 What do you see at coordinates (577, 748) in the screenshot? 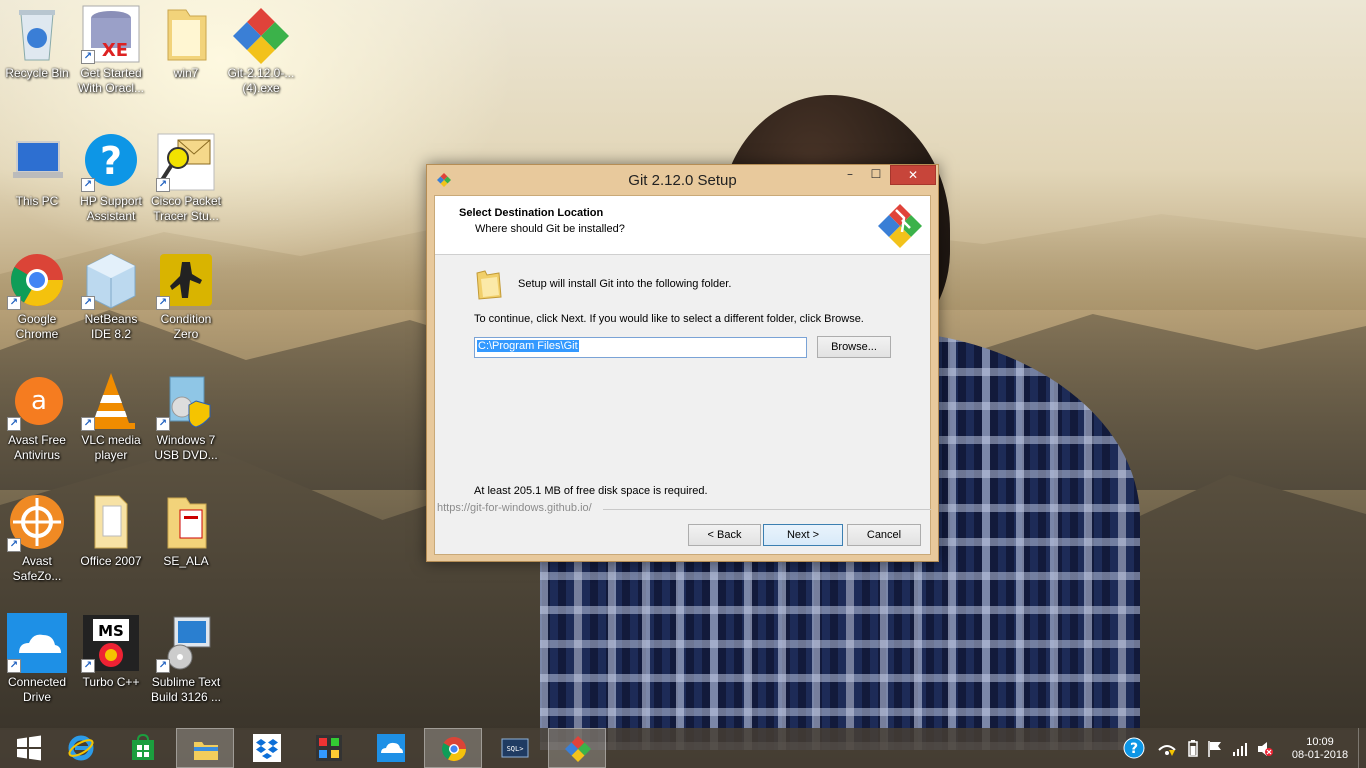
I see `taskbar-git-setup` at bounding box center [577, 748].